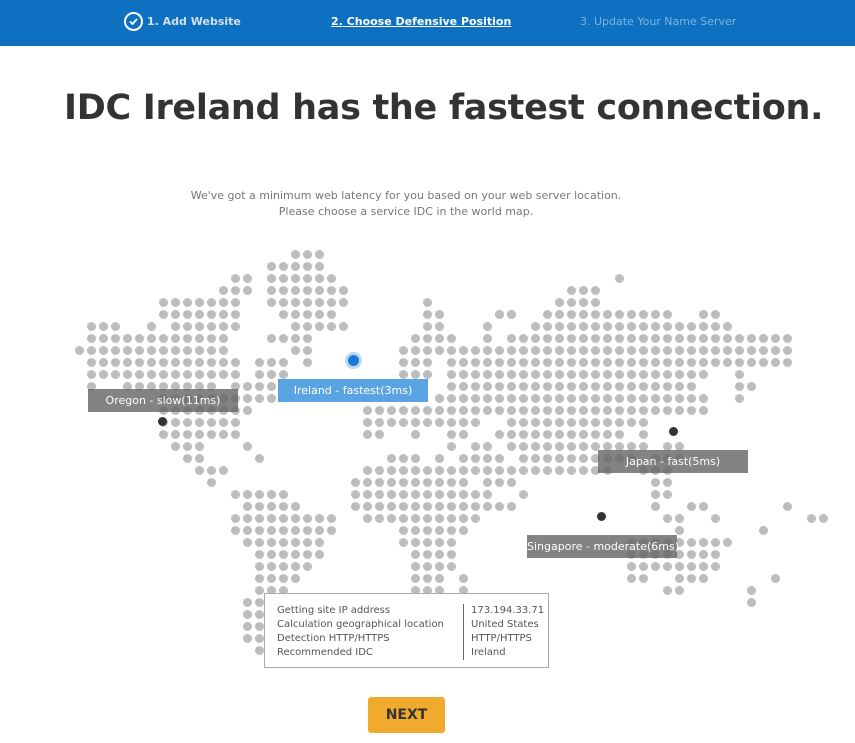 This screenshot has height=743, width=855. What do you see at coordinates (162, 421) in the screenshot?
I see `idc-marker-oregon` at bounding box center [162, 421].